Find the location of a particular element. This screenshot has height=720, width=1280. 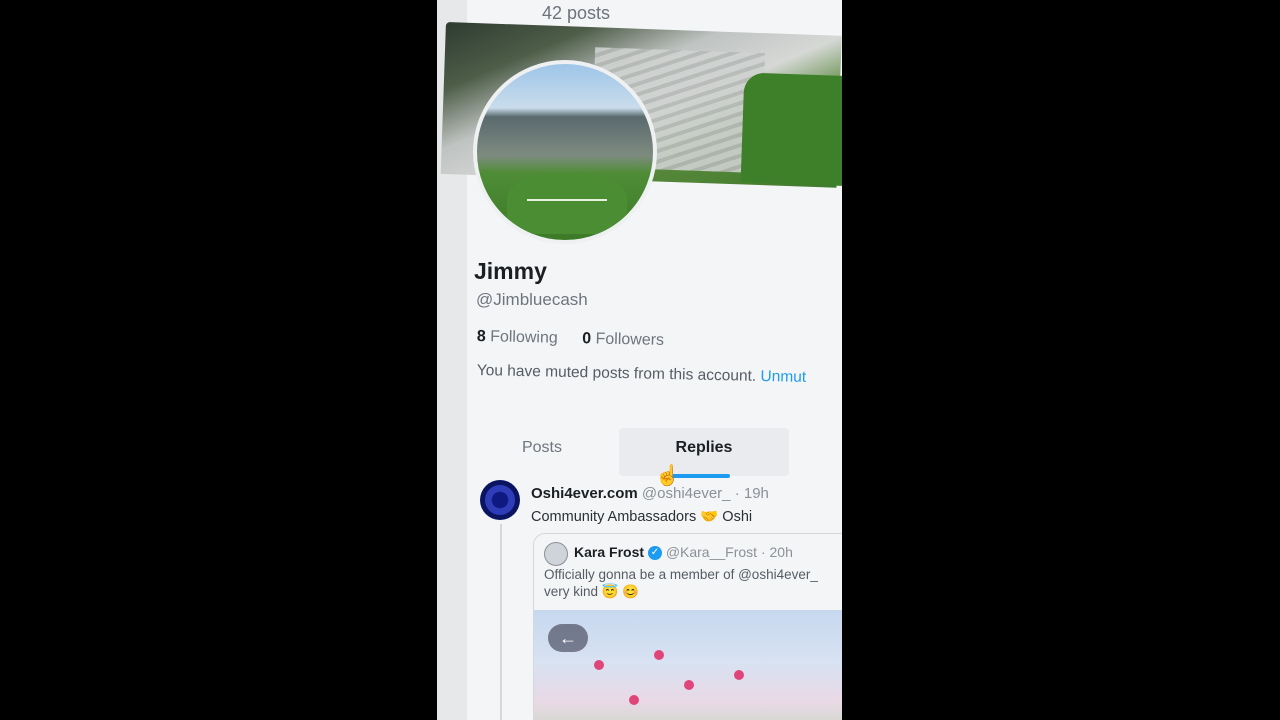

arrow-left-icon: ← is located at coordinates (568, 638).